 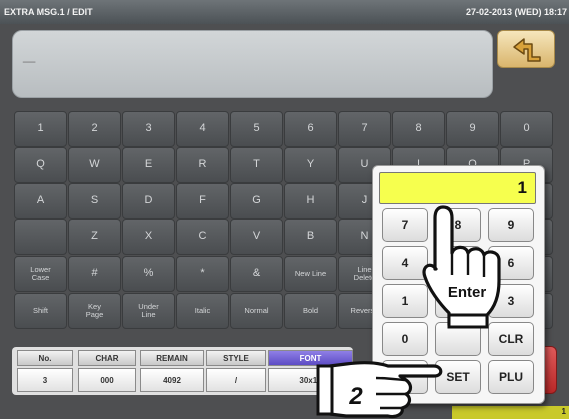 What do you see at coordinates (510, 412) in the screenshot?
I see `counter-bar: 1` at bounding box center [510, 412].